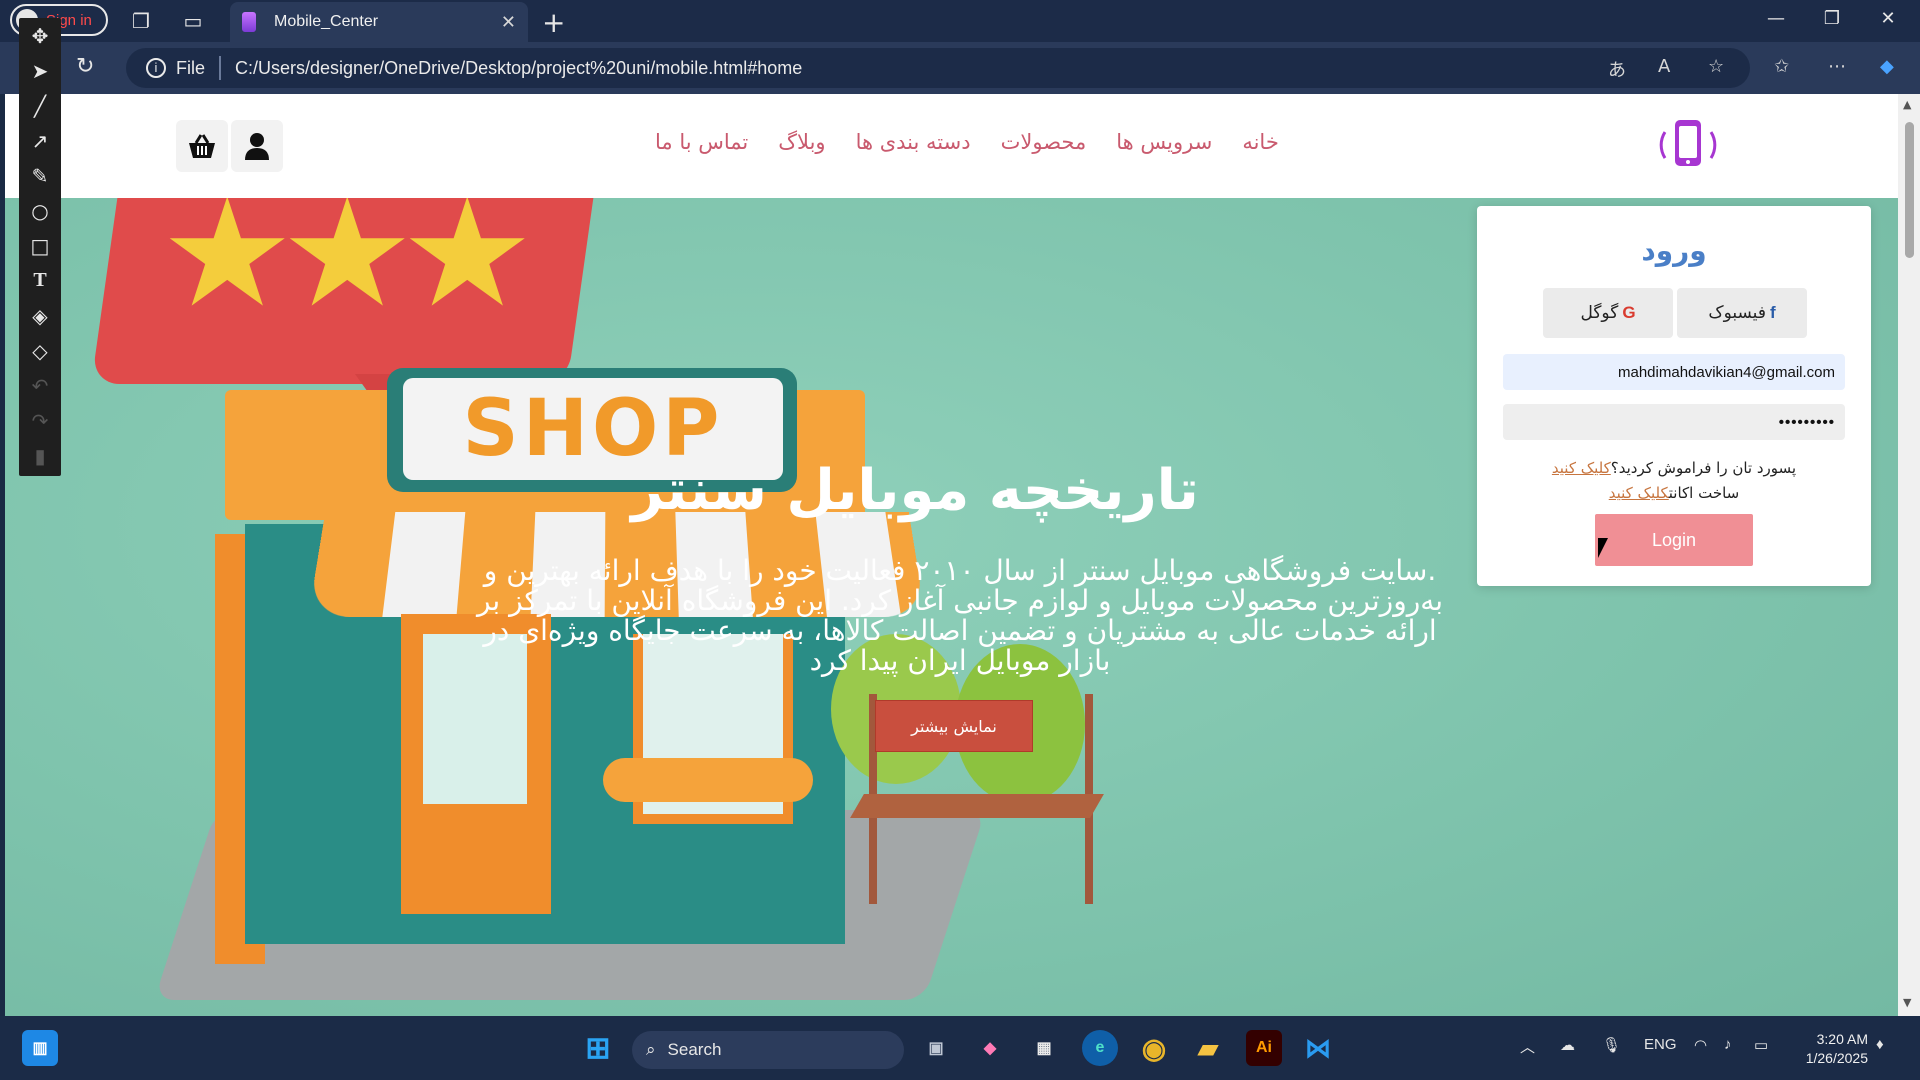 Image resolution: width=1920 pixels, height=1080 pixels. I want to click on facebook-icon: f, so click(1772, 312).